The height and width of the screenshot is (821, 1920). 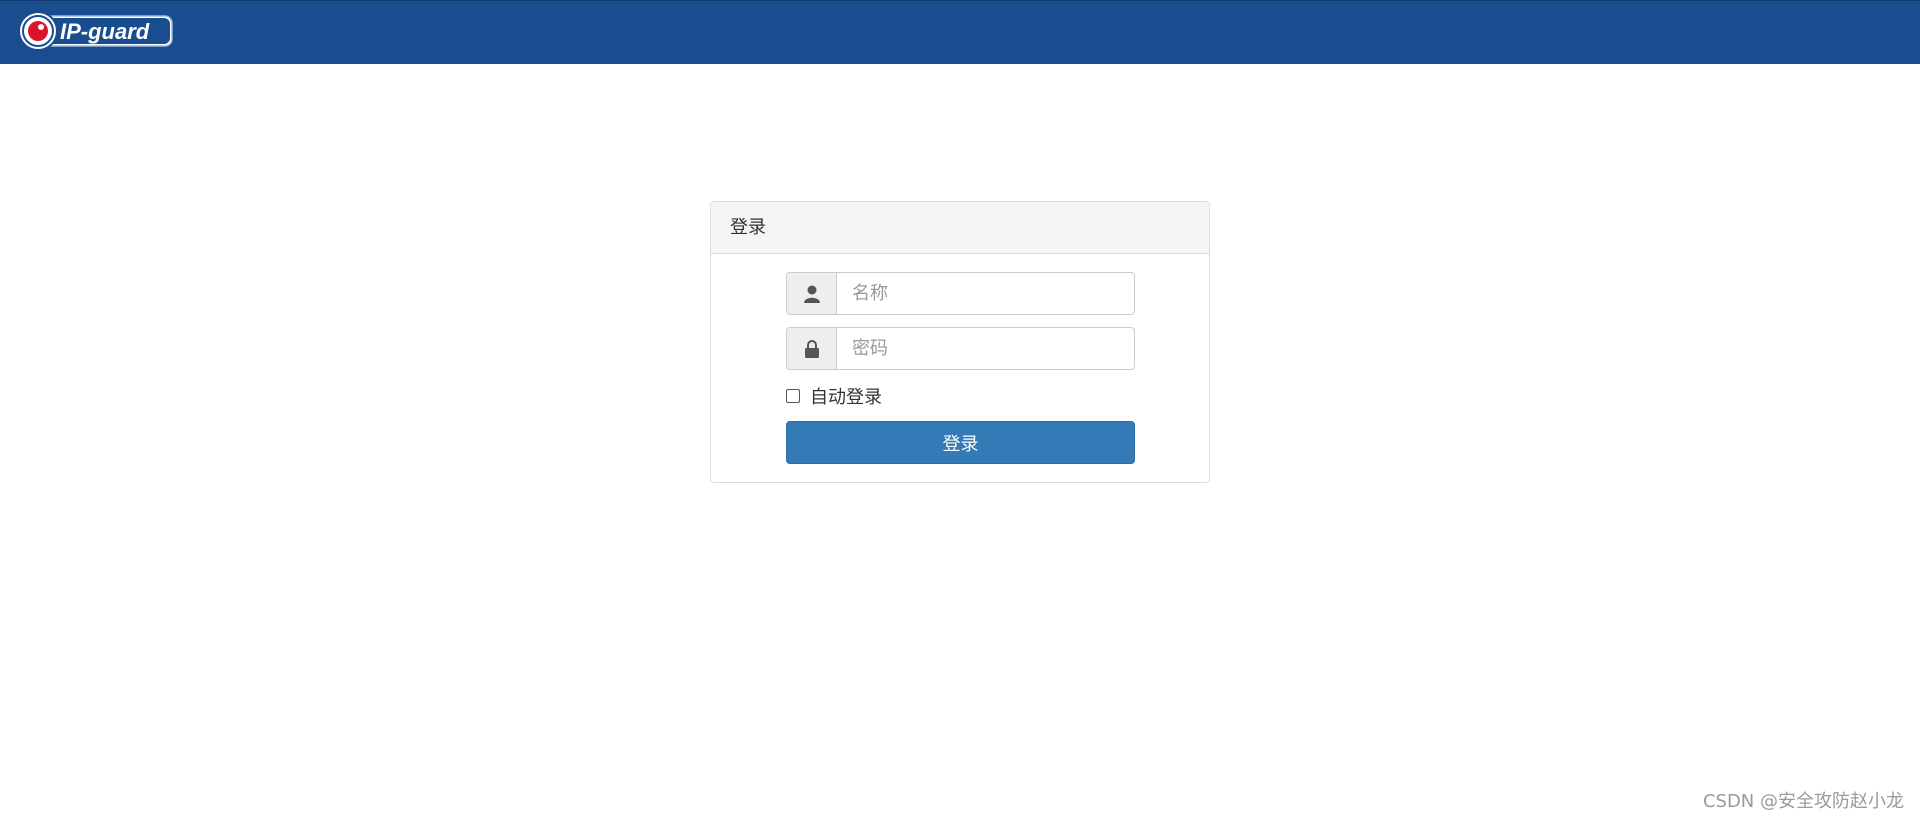 What do you see at coordinates (960, 32) in the screenshot?
I see `top-navbar: IP-guard` at bounding box center [960, 32].